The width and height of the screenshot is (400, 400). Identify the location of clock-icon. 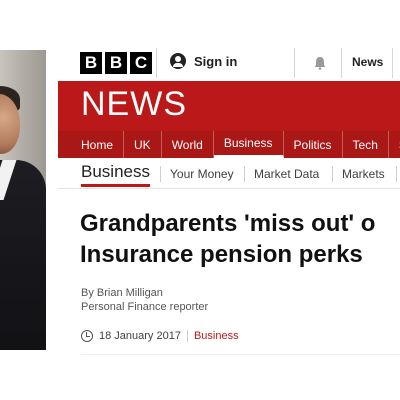
(87, 336).